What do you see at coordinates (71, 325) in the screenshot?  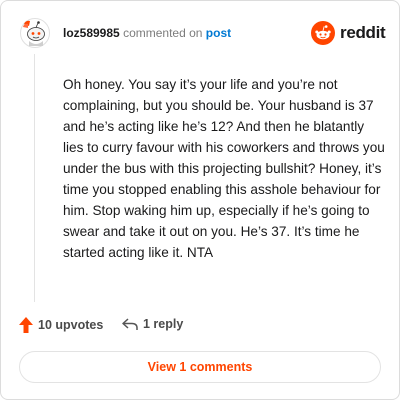 I see `upvote-count: 10 upvotes` at bounding box center [71, 325].